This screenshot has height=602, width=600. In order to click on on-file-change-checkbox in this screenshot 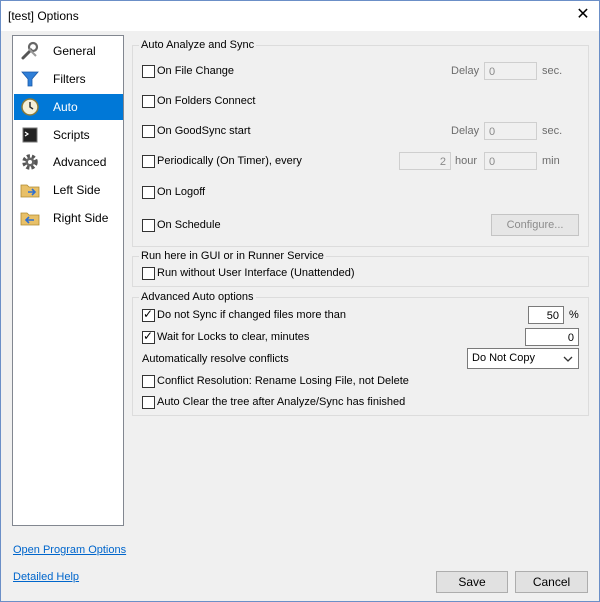, I will do `click(148, 71)`.